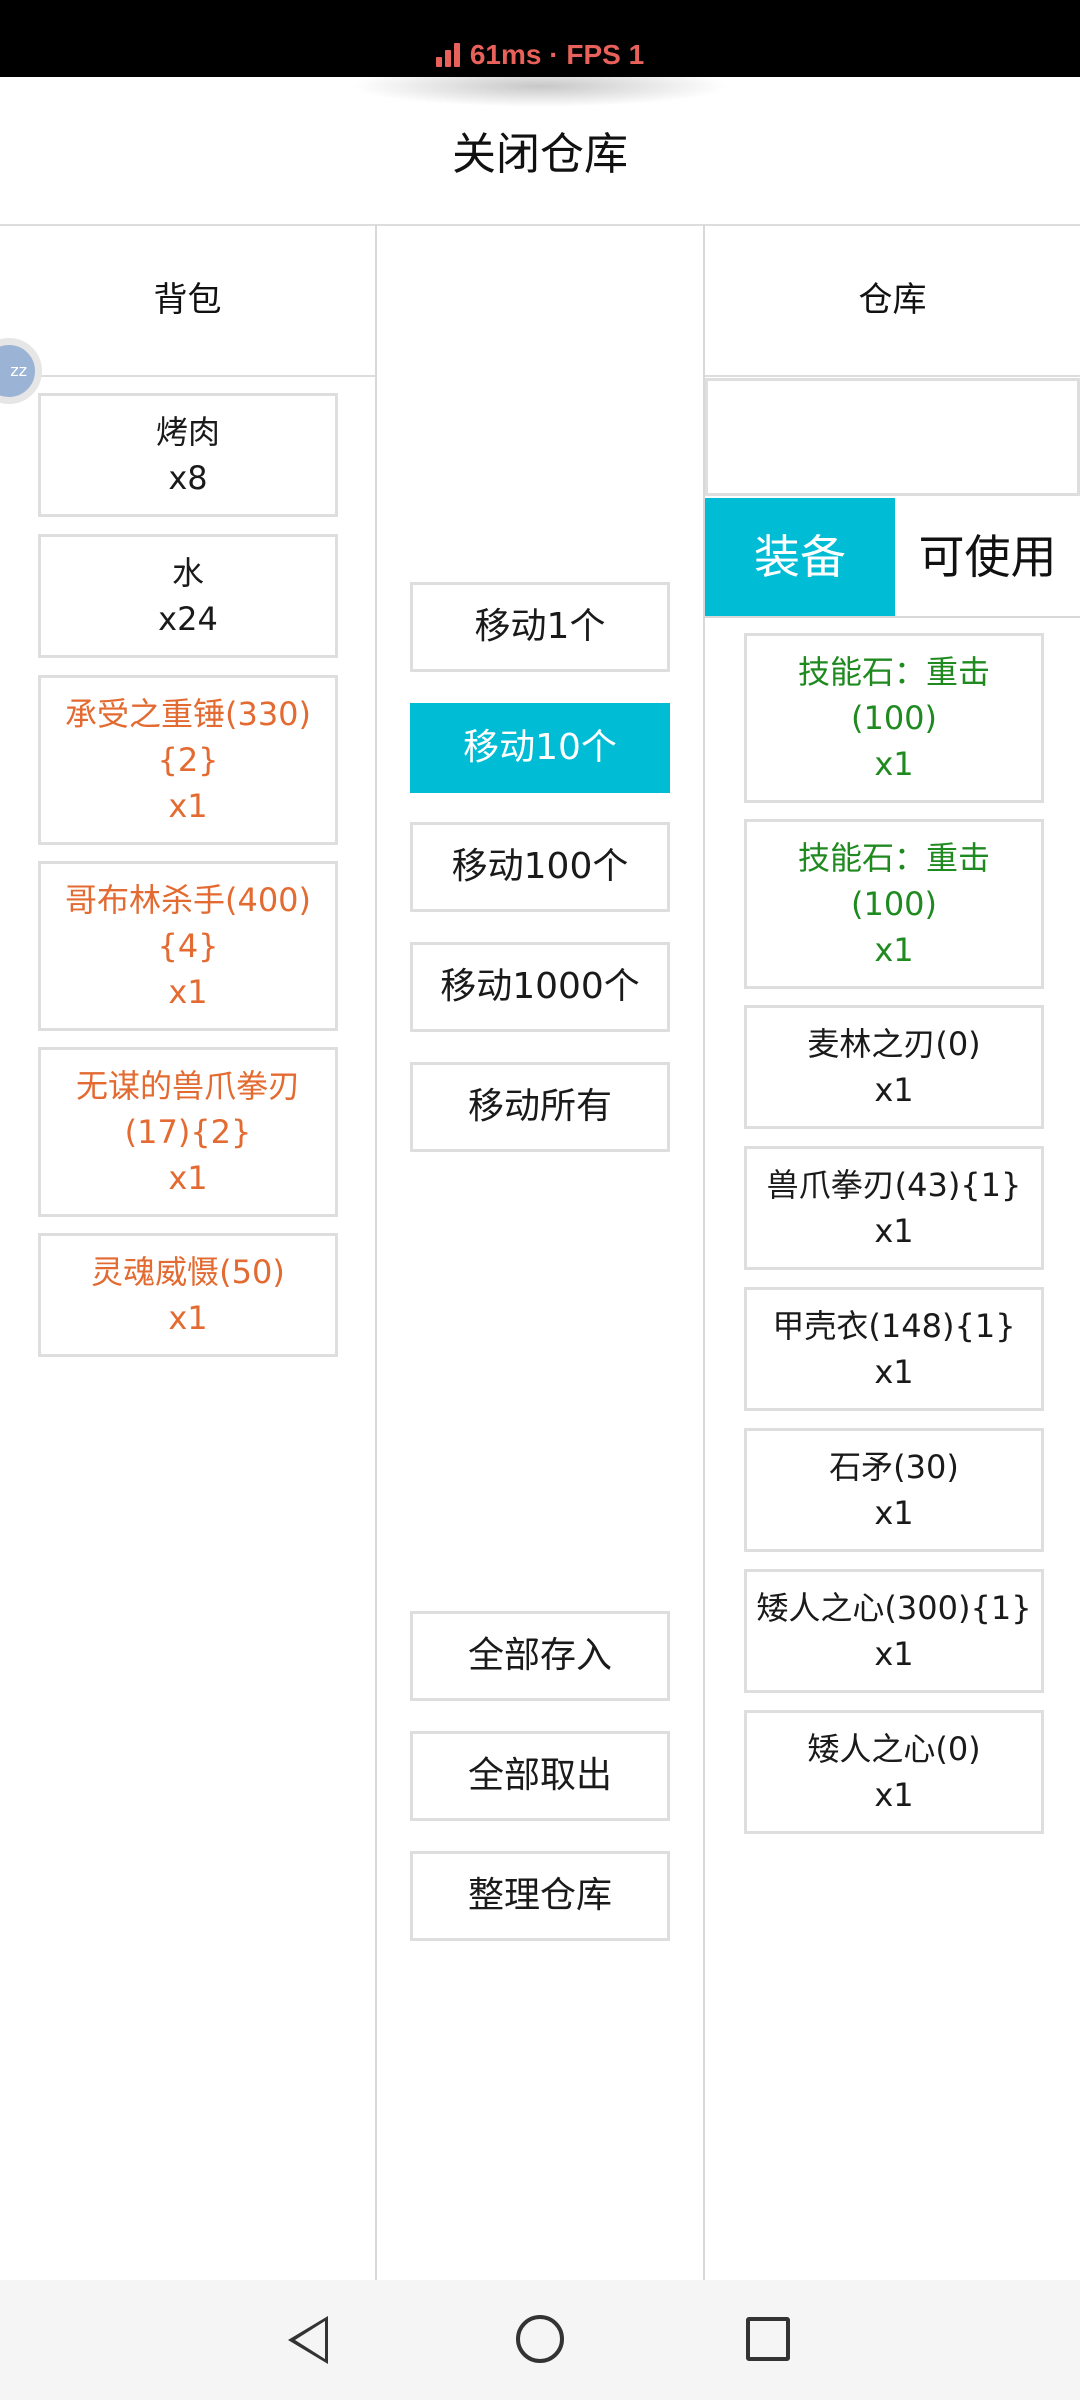  What do you see at coordinates (376, 1253) in the screenshot?
I see `column-divider-left` at bounding box center [376, 1253].